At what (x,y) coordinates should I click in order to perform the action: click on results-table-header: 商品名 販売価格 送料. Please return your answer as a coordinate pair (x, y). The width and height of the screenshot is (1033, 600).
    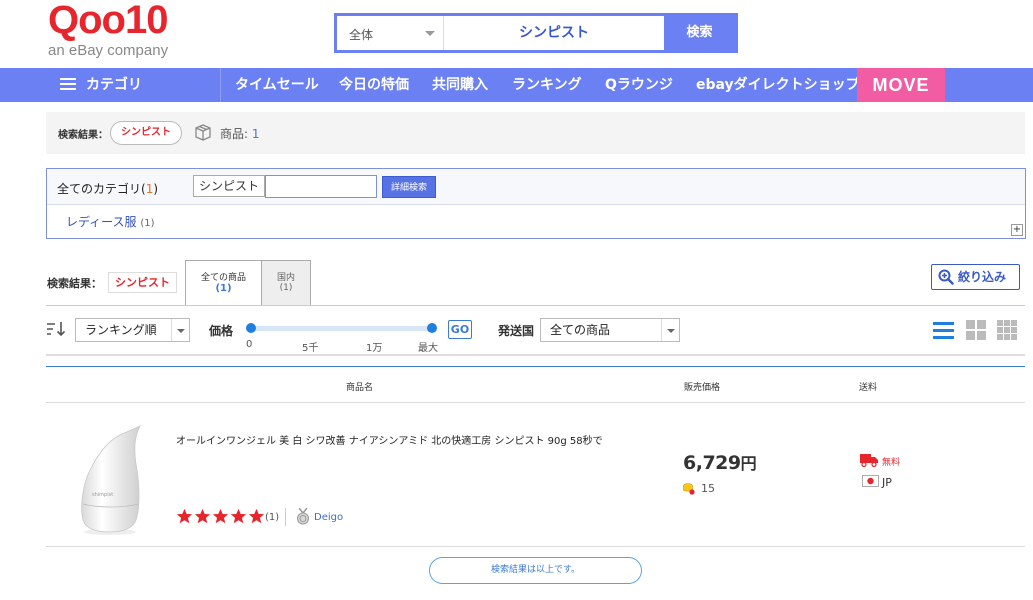
    Looking at the image, I should click on (535, 384).